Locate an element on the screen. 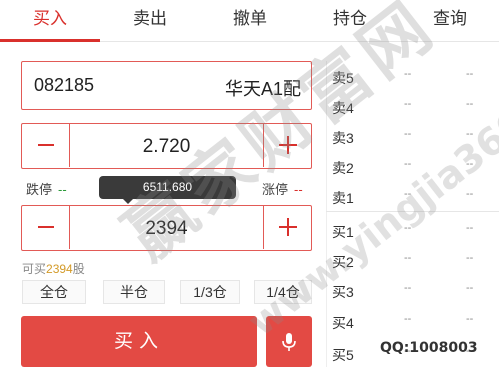 The height and width of the screenshot is (368, 499). position-half-button: 半仓 is located at coordinates (134, 292).